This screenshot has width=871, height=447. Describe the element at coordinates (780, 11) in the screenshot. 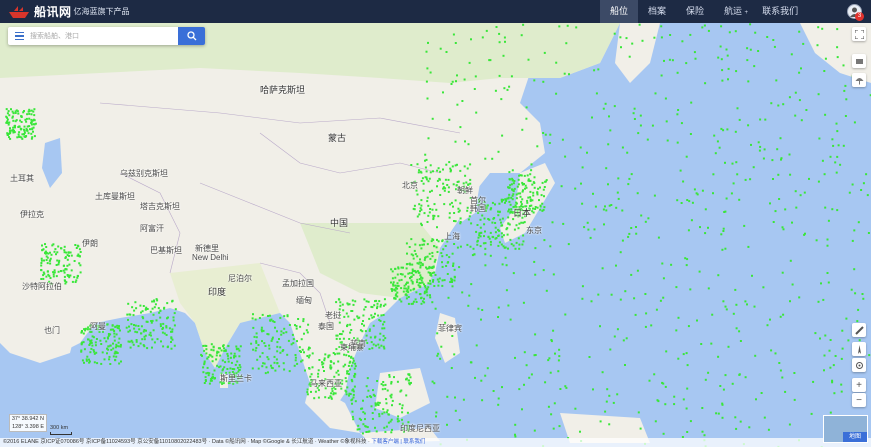

I see `nav-item-4: 联系我们` at that location.